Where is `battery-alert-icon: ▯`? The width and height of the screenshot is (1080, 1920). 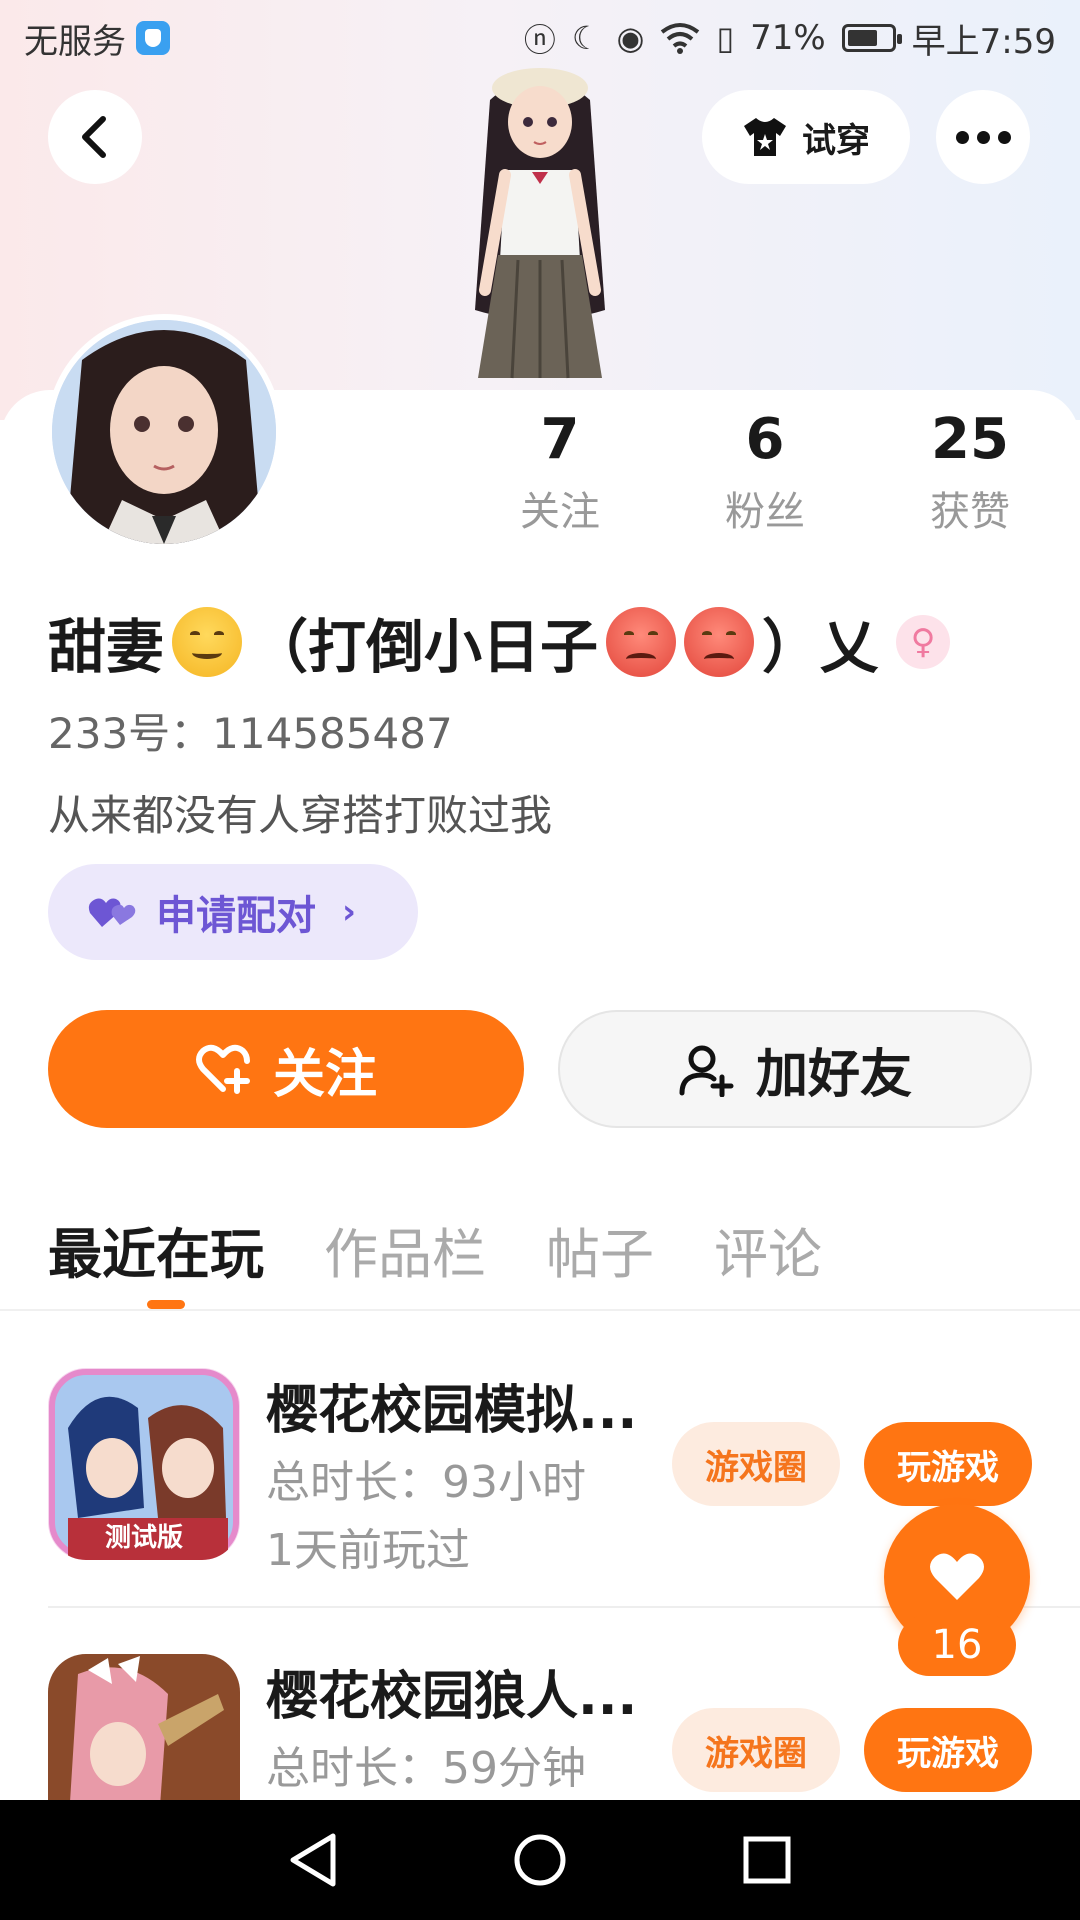
battery-alert-icon: ▯ is located at coordinates (725, 38).